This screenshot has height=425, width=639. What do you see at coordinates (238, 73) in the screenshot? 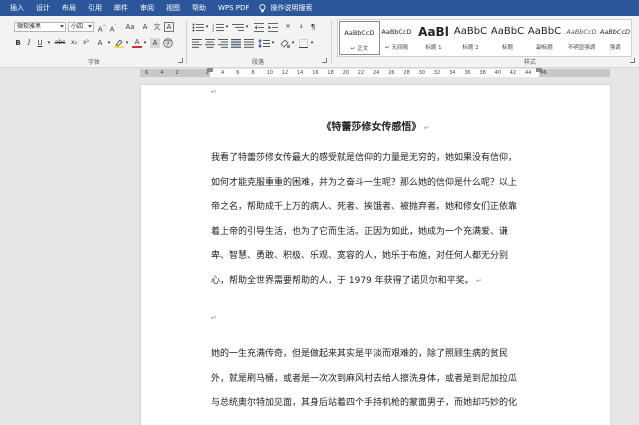
I see `ruler-number: 6` at bounding box center [238, 73].